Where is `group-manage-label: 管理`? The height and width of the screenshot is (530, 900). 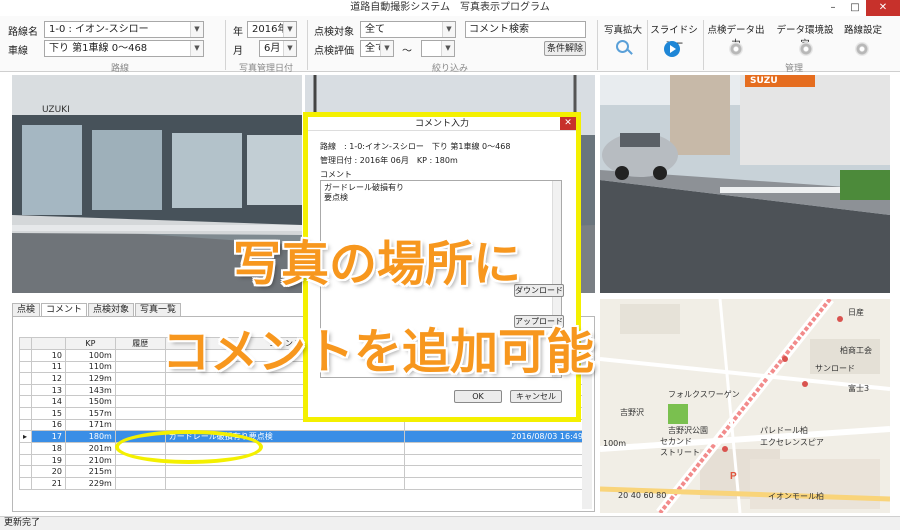 group-manage-label: 管理 is located at coordinates (793, 69).